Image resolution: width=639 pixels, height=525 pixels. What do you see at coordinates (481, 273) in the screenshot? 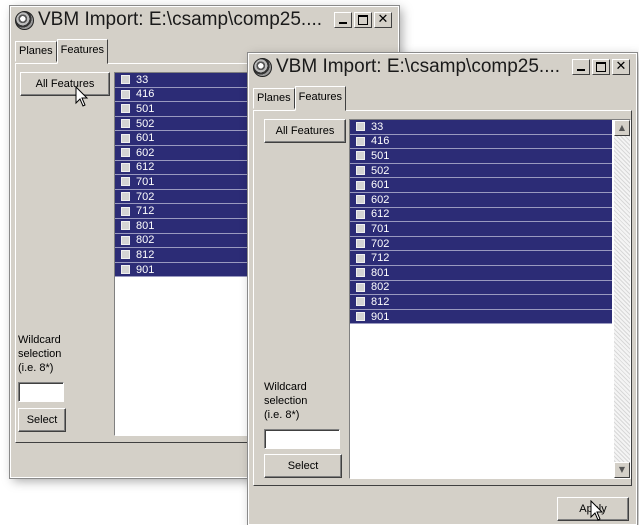
I see `list-item: 801` at bounding box center [481, 273].